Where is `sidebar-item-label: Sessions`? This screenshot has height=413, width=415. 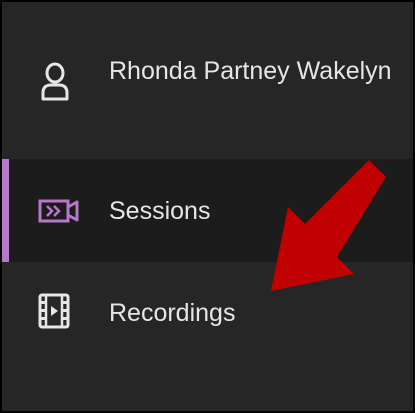 sidebar-item-label: Sessions is located at coordinates (160, 211).